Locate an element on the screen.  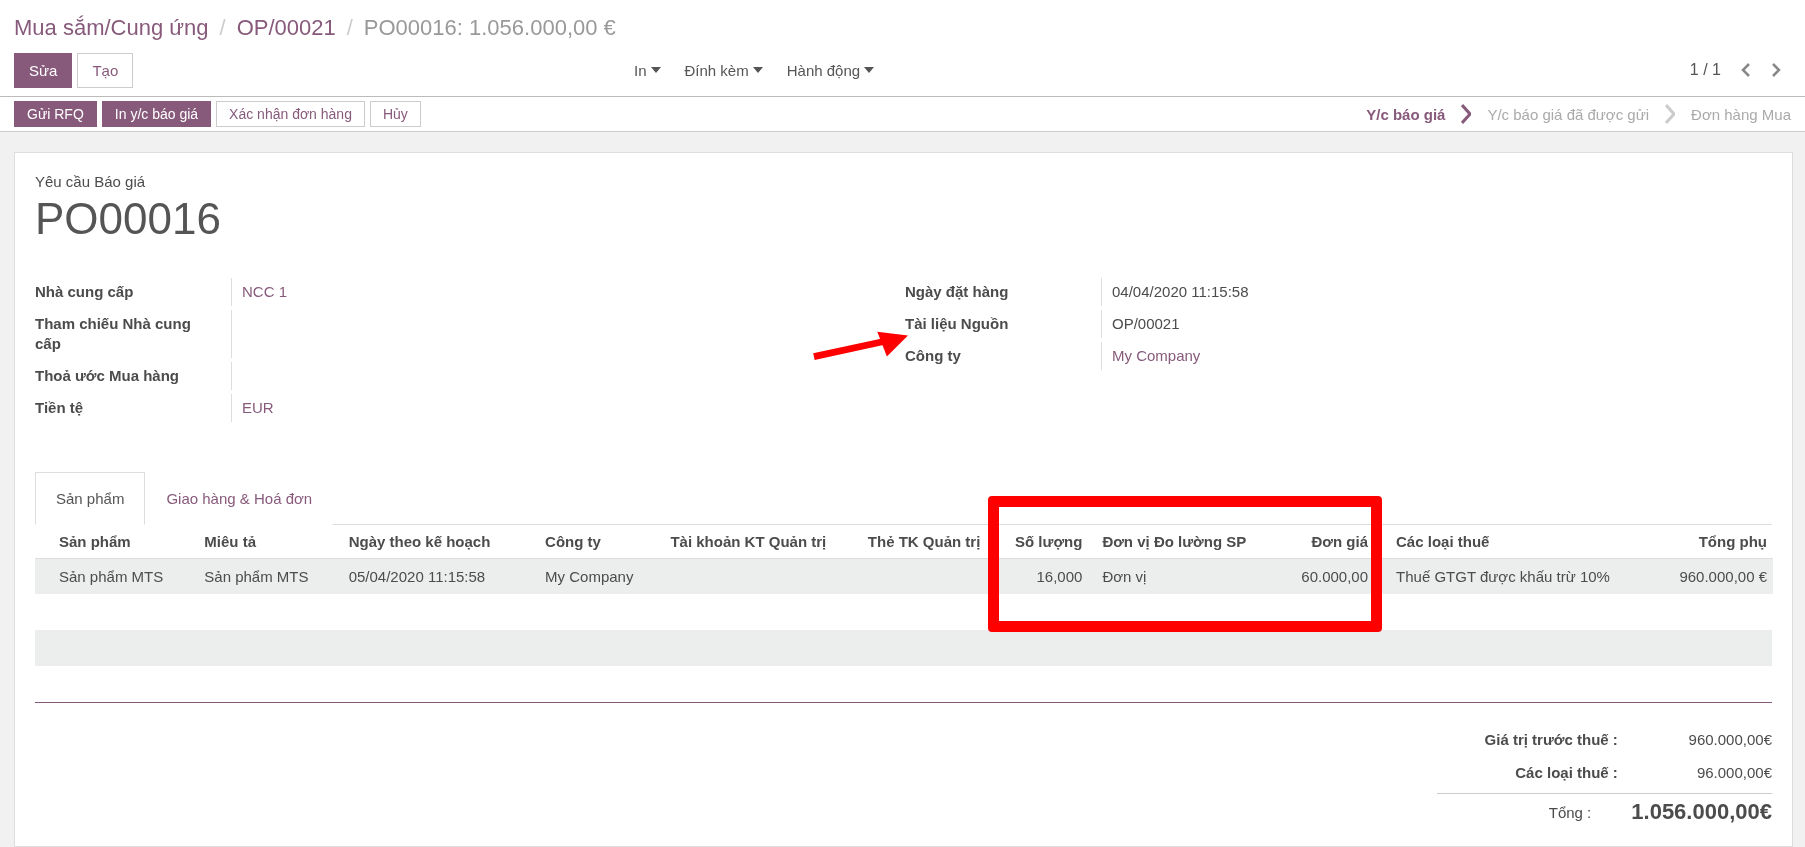
status-stage: Y/c báo giá is located at coordinates (1406, 114).